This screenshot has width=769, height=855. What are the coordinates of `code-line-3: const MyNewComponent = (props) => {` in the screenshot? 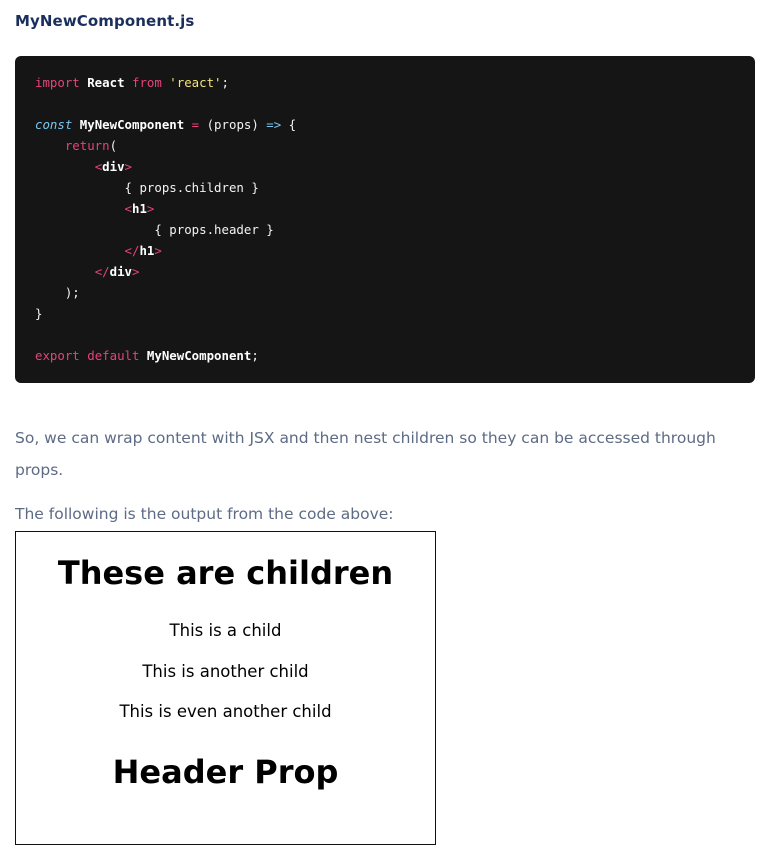 It's located at (166, 124).